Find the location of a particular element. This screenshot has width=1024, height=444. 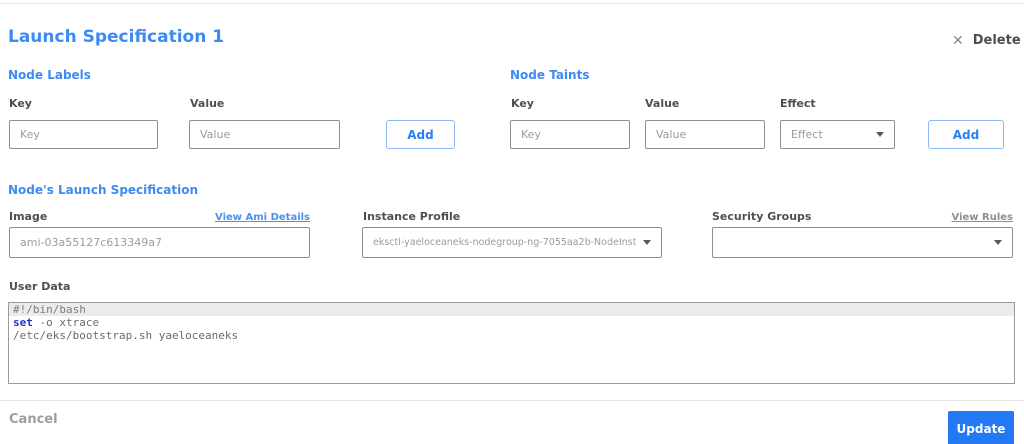

top-divider is located at coordinates (512, 3).